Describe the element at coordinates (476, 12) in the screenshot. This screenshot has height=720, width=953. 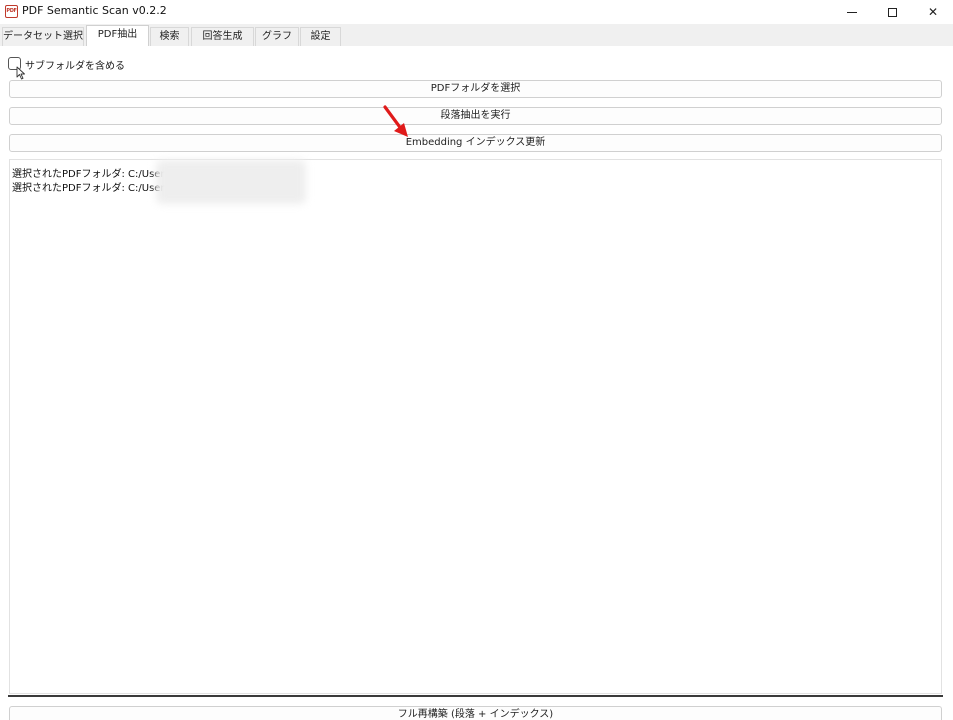
I see `title-bar: PDF PDF Semantic Scan v0.2.2 ✕` at that location.